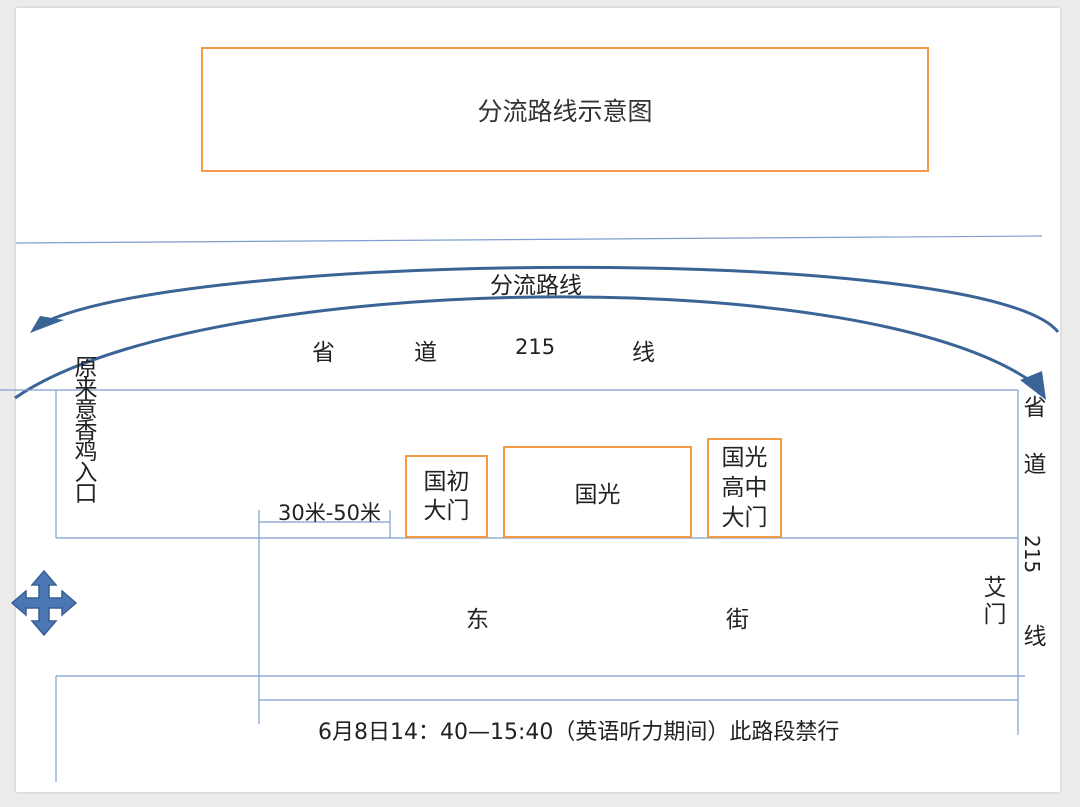 Image resolution: width=1080 pixels, height=807 pixels. I want to click on gate-guoguang-high: 国光高中大门, so click(744, 488).